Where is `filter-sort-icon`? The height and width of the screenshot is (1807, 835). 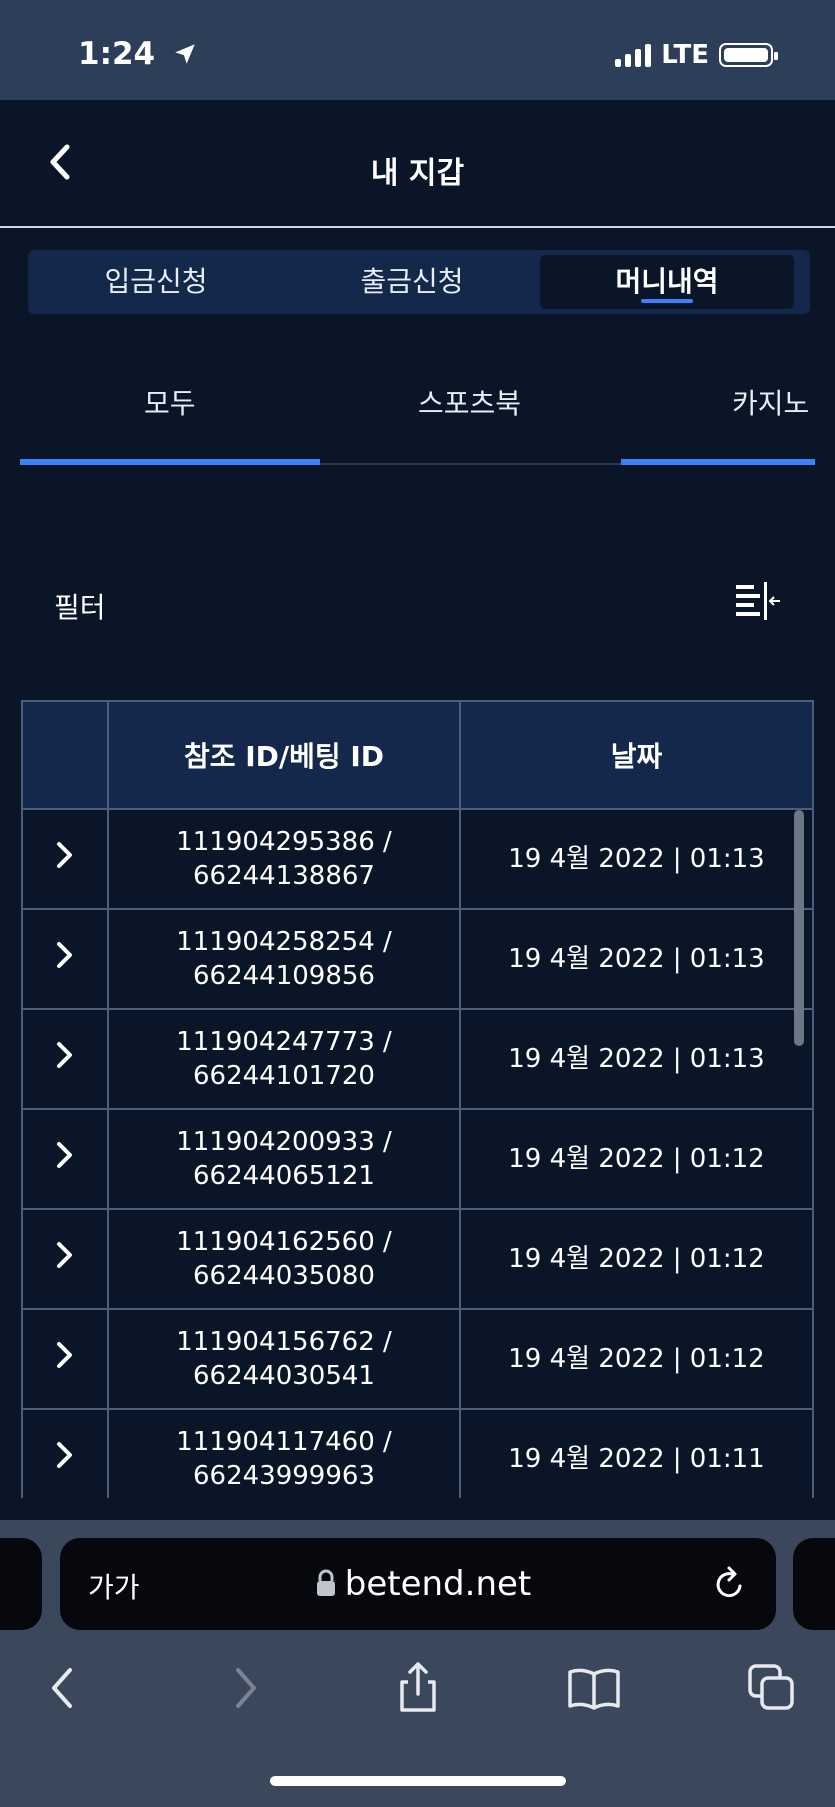 filter-sort-icon is located at coordinates (758, 601).